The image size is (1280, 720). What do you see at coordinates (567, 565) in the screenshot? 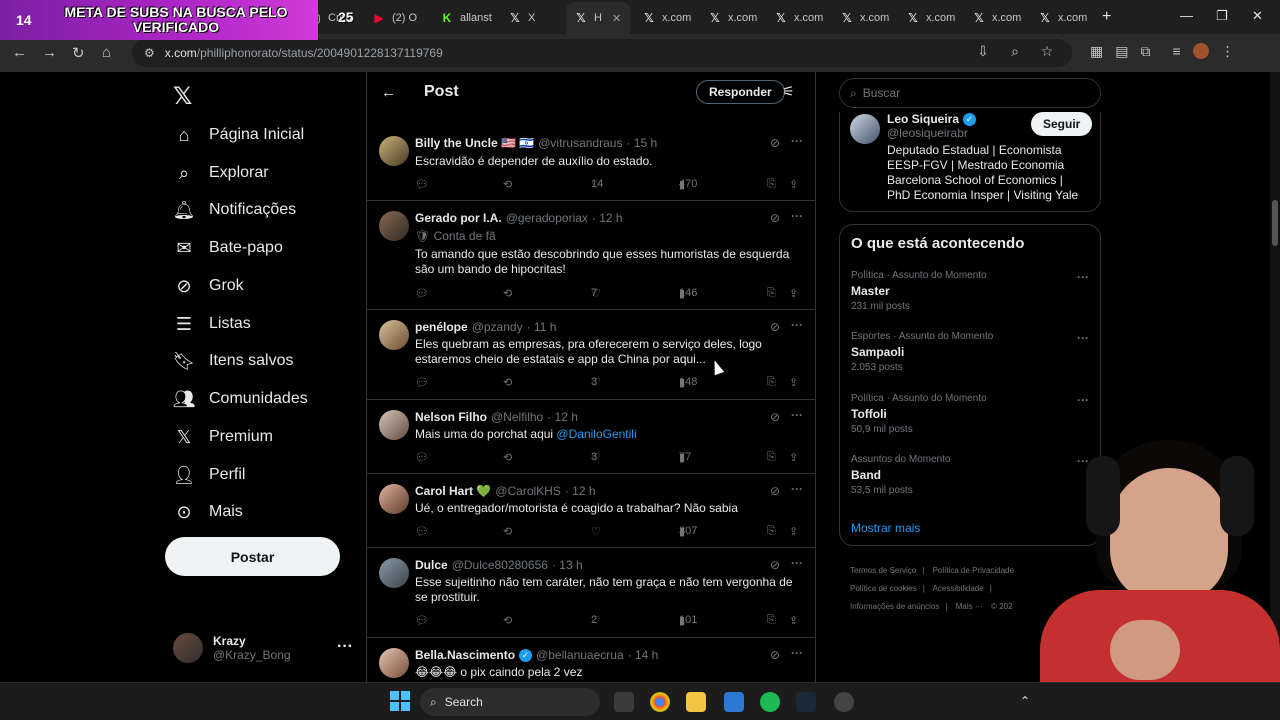
I see `post-time: · 13 h` at bounding box center [567, 565].